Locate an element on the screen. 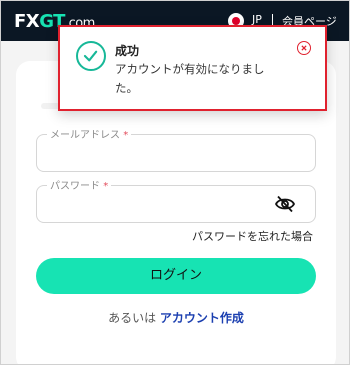  check-circle-icon is located at coordinates (91, 56).